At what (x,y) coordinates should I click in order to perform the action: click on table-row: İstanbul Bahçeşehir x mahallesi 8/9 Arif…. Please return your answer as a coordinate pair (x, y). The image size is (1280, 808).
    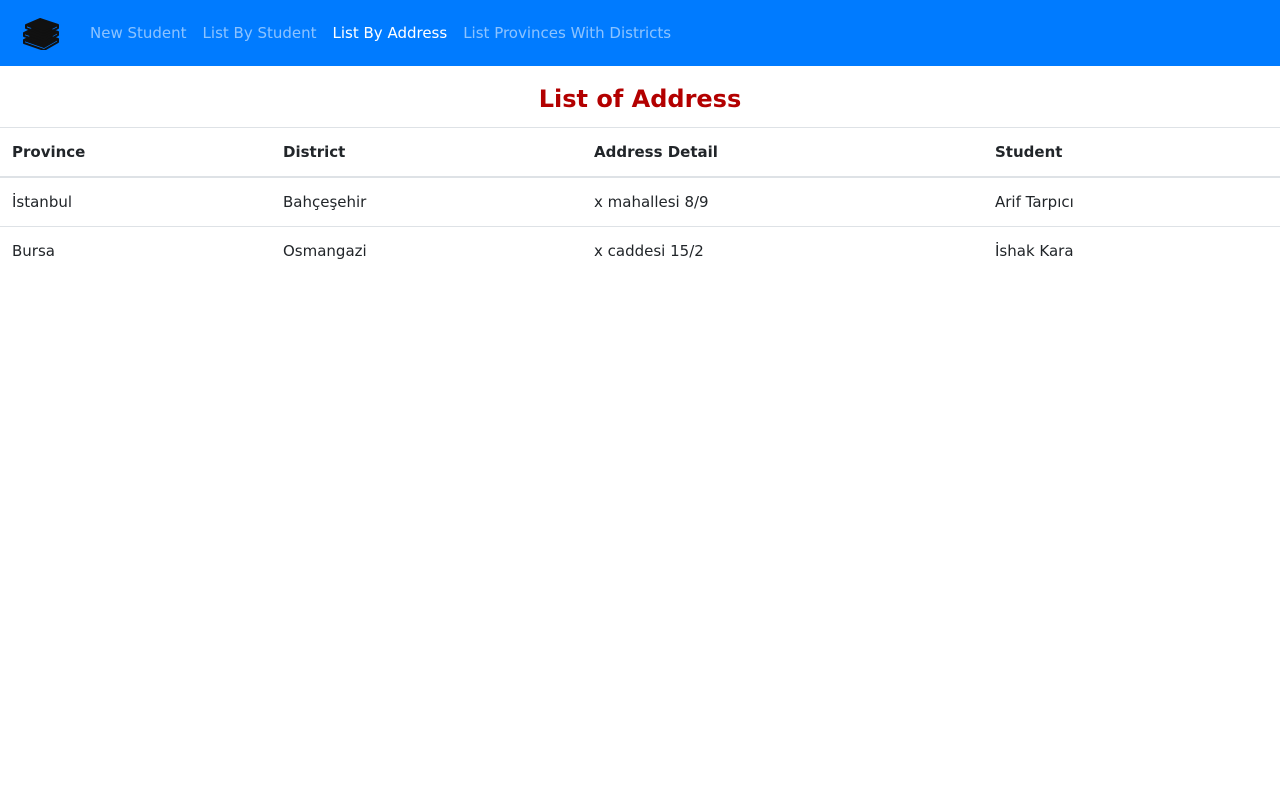
    Looking at the image, I should click on (640, 202).